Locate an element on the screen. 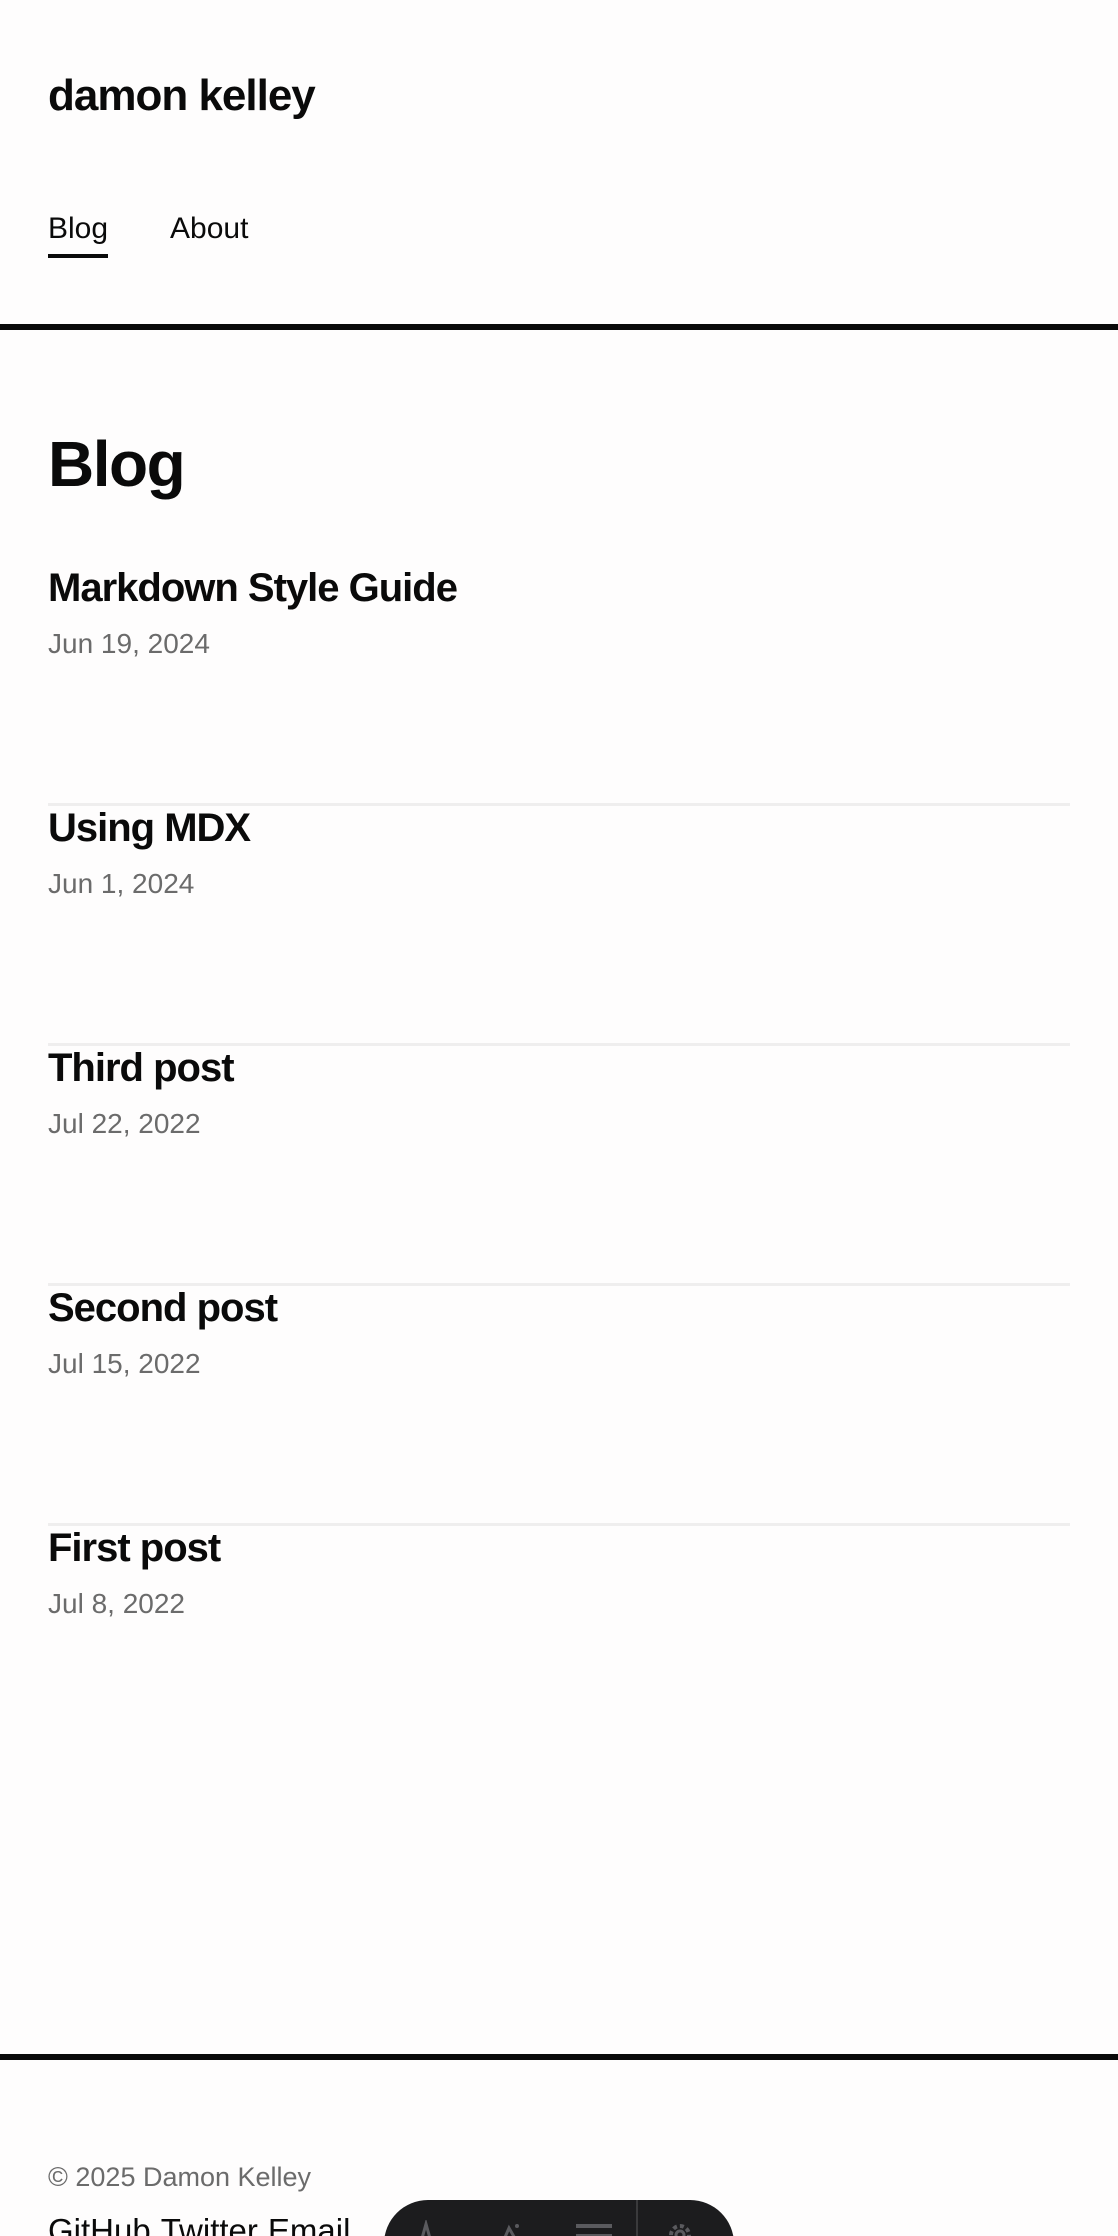 This screenshot has height=2236, width=1118. menu-icon is located at coordinates (594, 2228).